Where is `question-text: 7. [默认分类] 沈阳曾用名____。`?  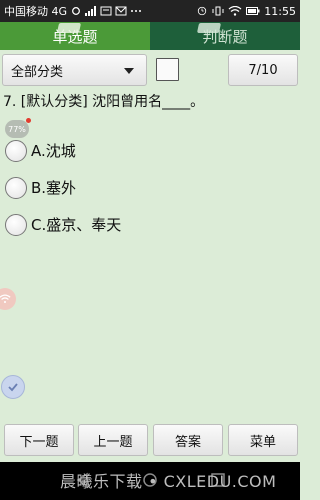
question-text: 7. [默认分类] 沈阳曾用名____。 is located at coordinates (104, 102).